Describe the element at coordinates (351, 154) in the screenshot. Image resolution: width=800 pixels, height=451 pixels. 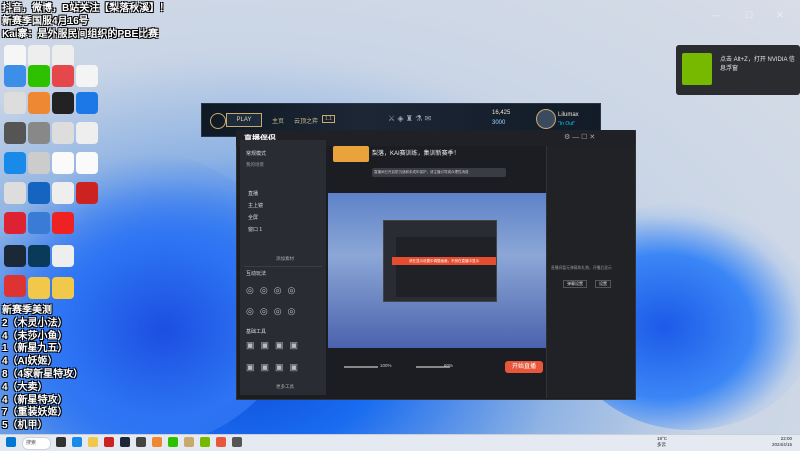
I see `room-cover` at that location.